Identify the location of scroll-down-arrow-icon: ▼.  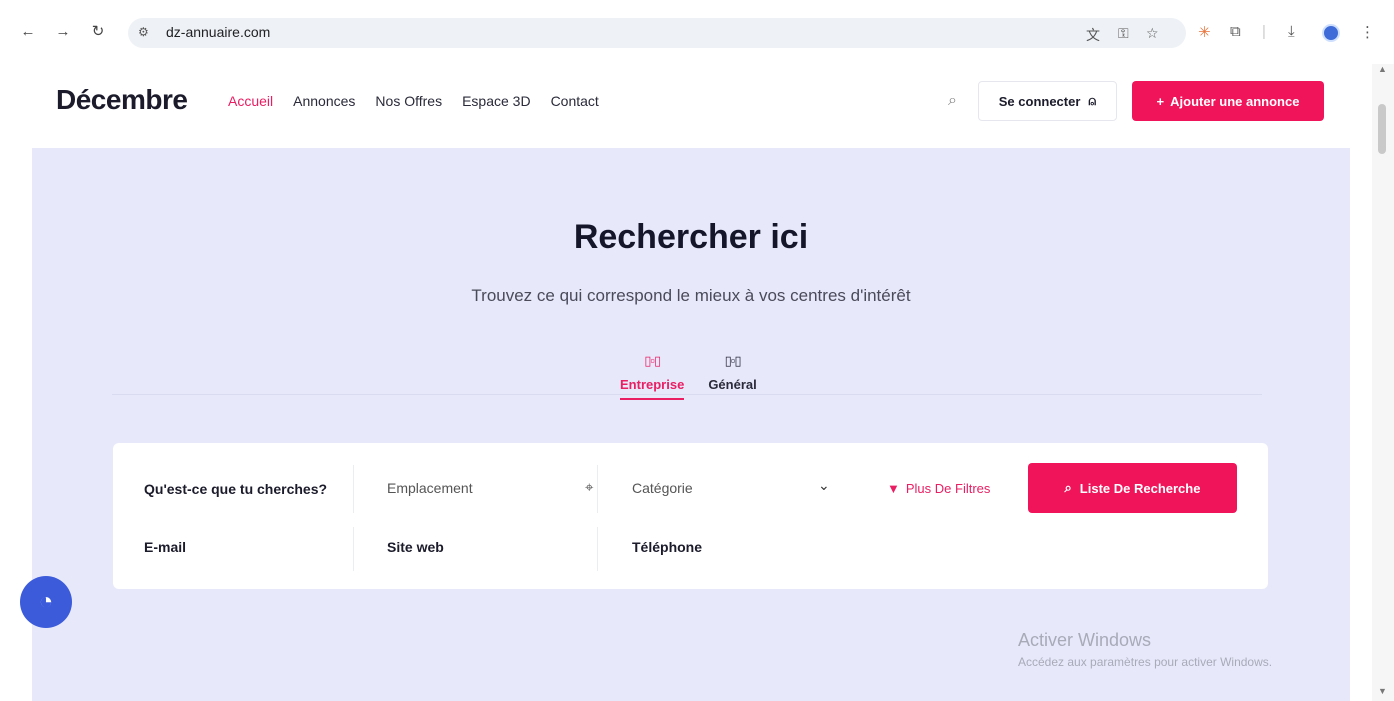
(1382, 691).